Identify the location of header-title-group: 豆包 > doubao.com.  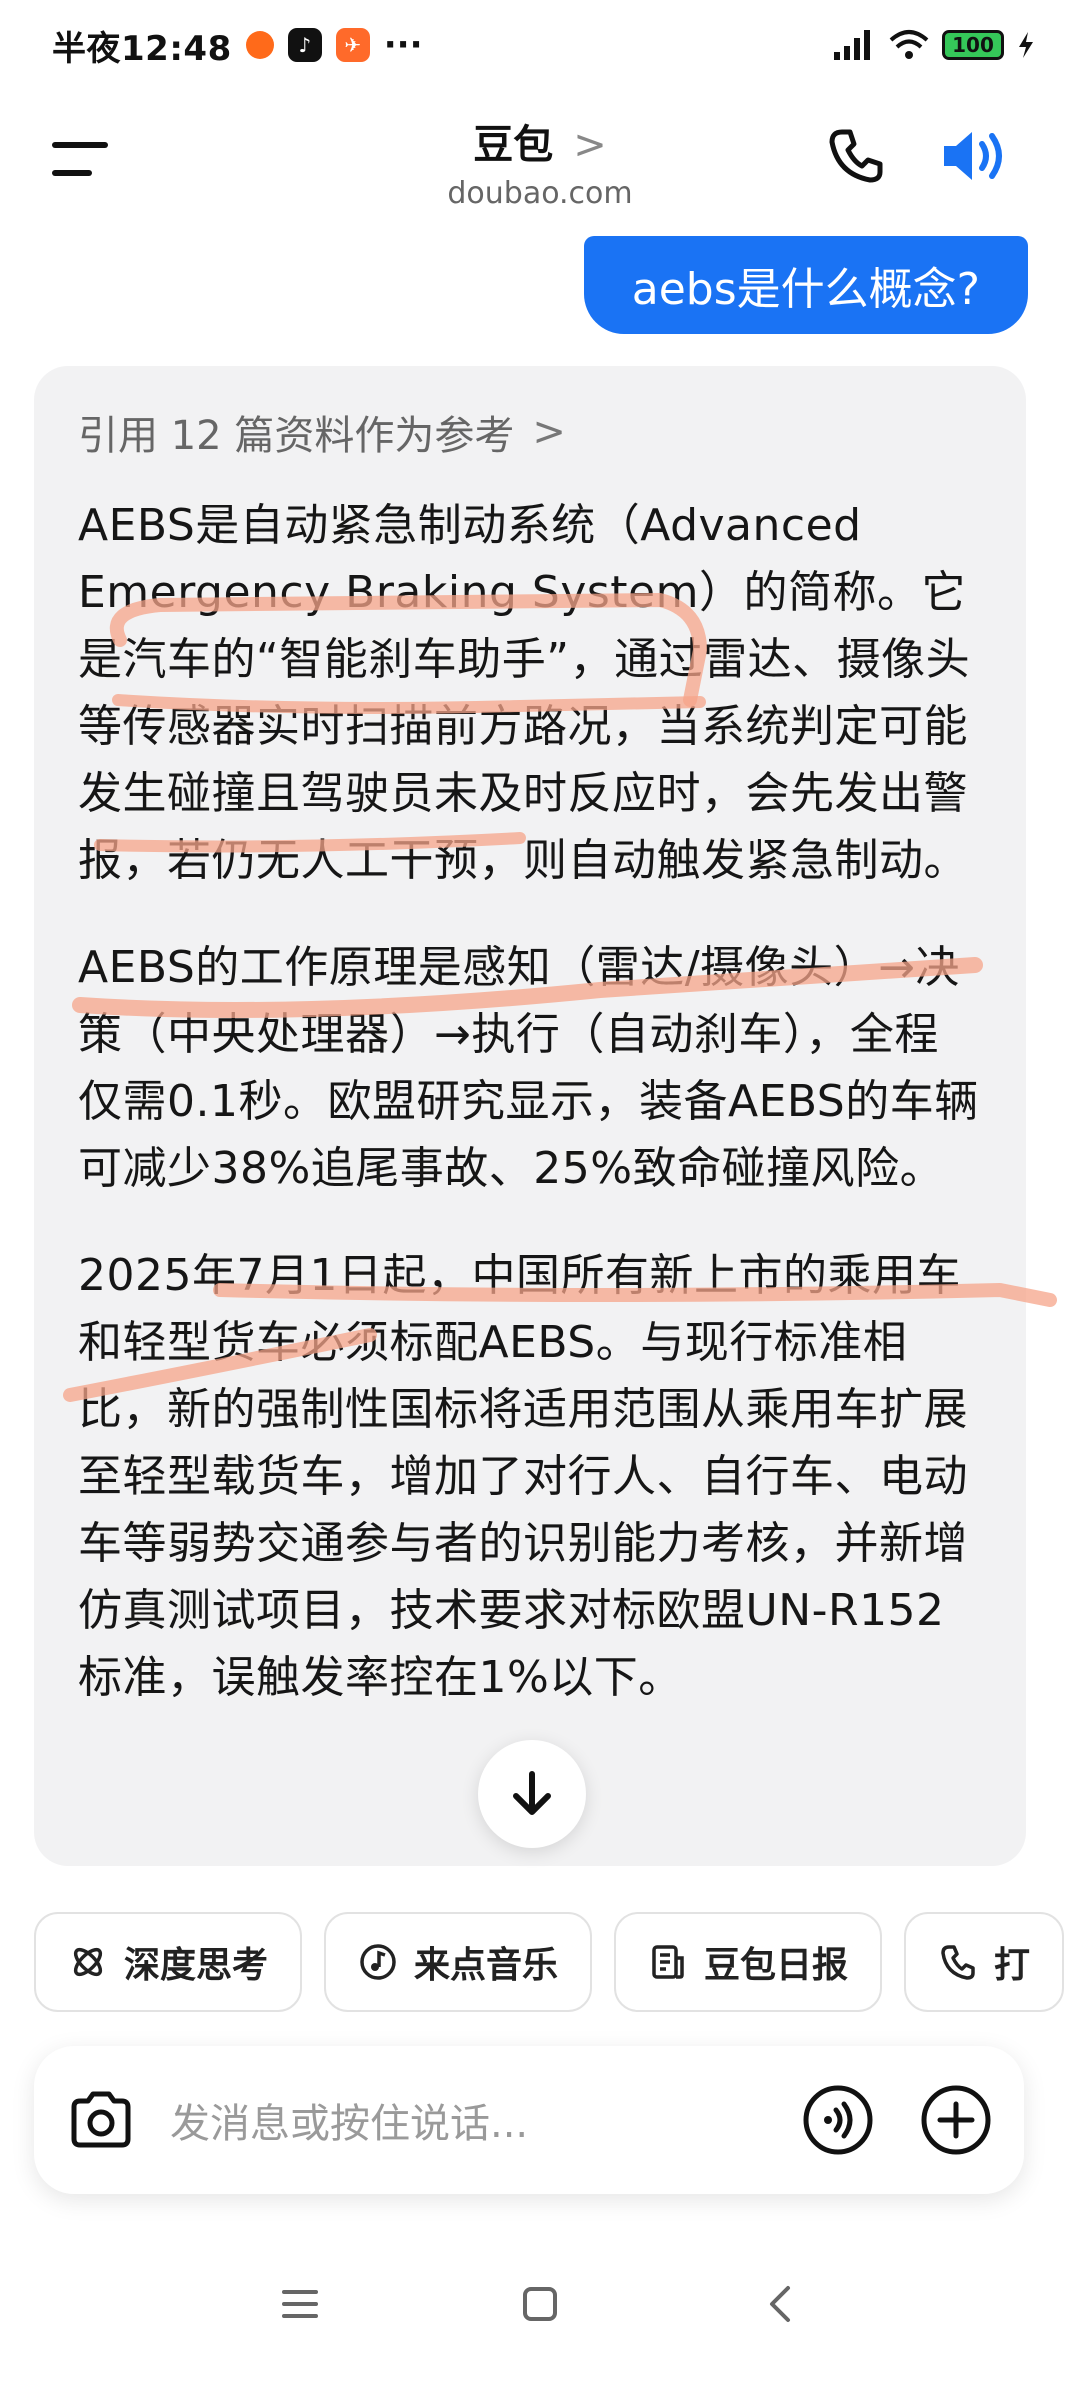
(540, 161).